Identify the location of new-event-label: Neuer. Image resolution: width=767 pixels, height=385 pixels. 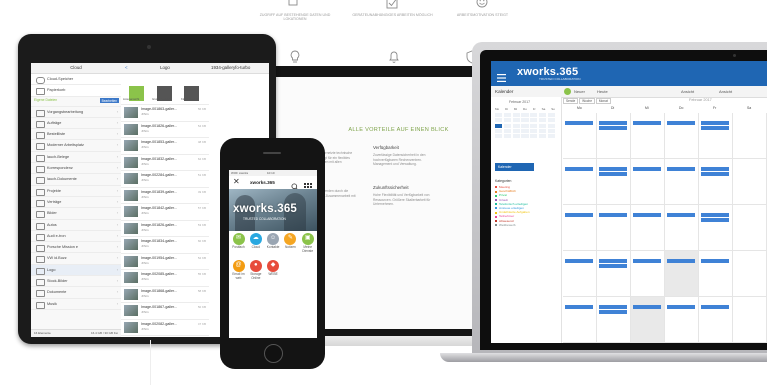
(579, 91).